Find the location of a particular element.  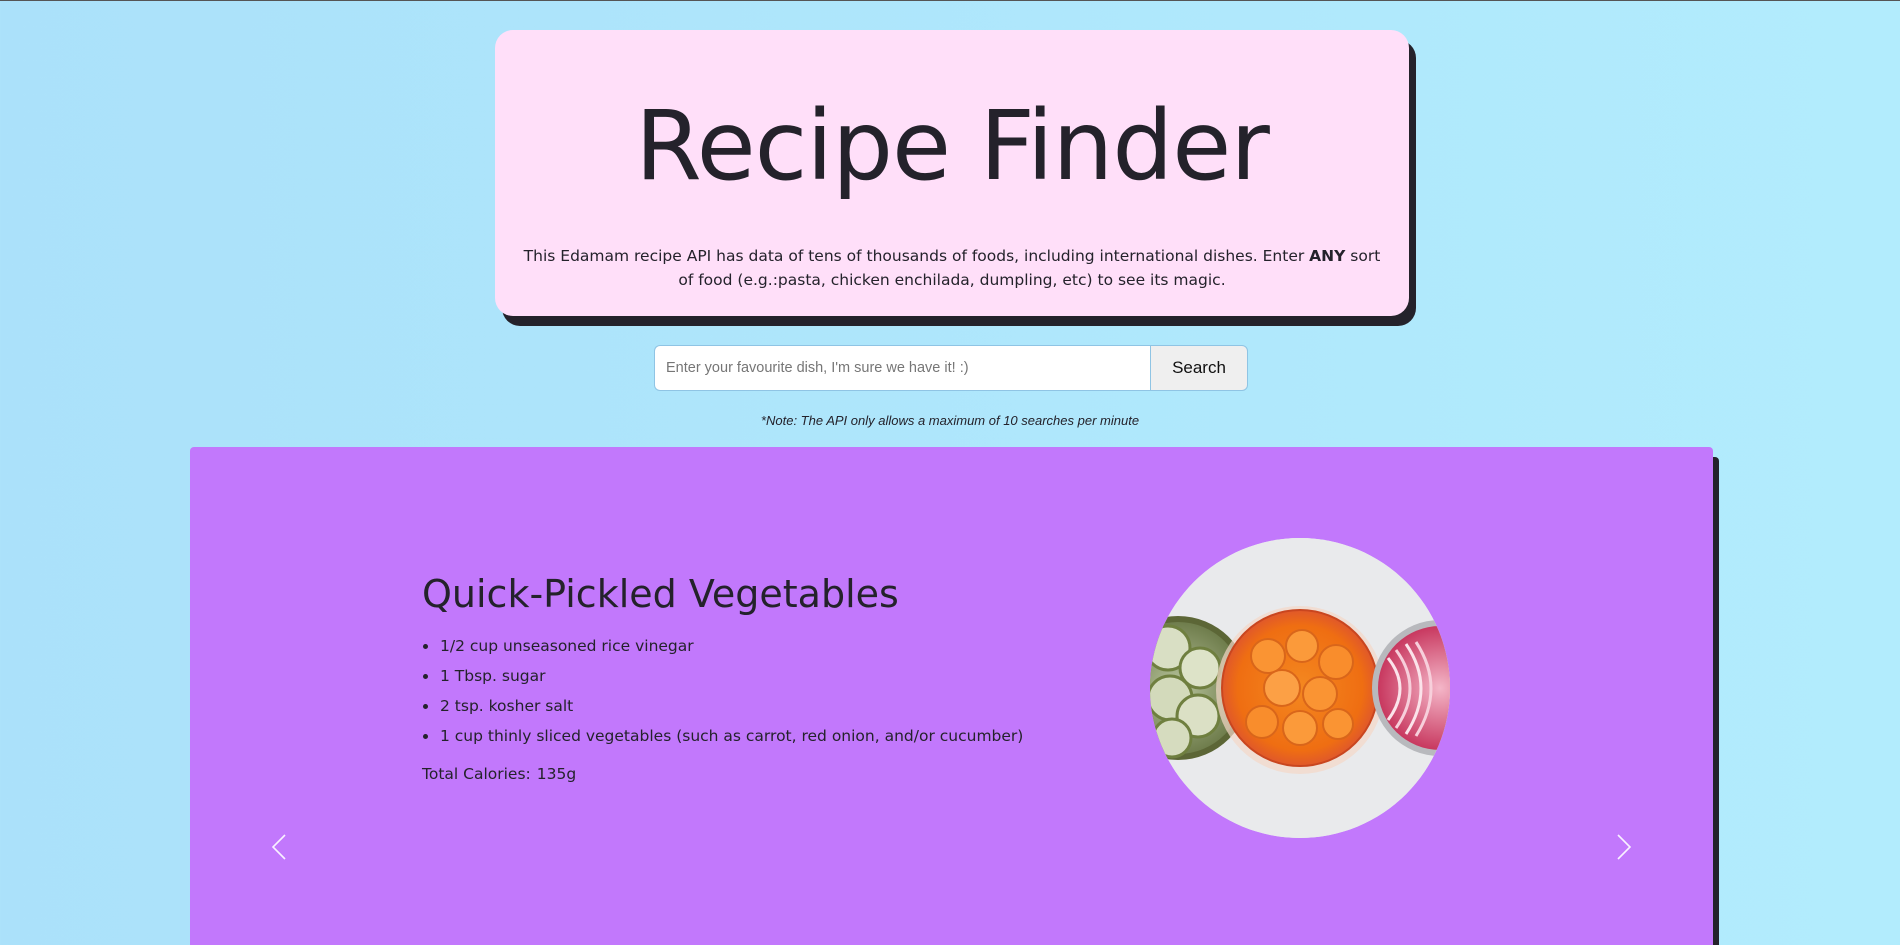

search-button: Search is located at coordinates (1199, 368).